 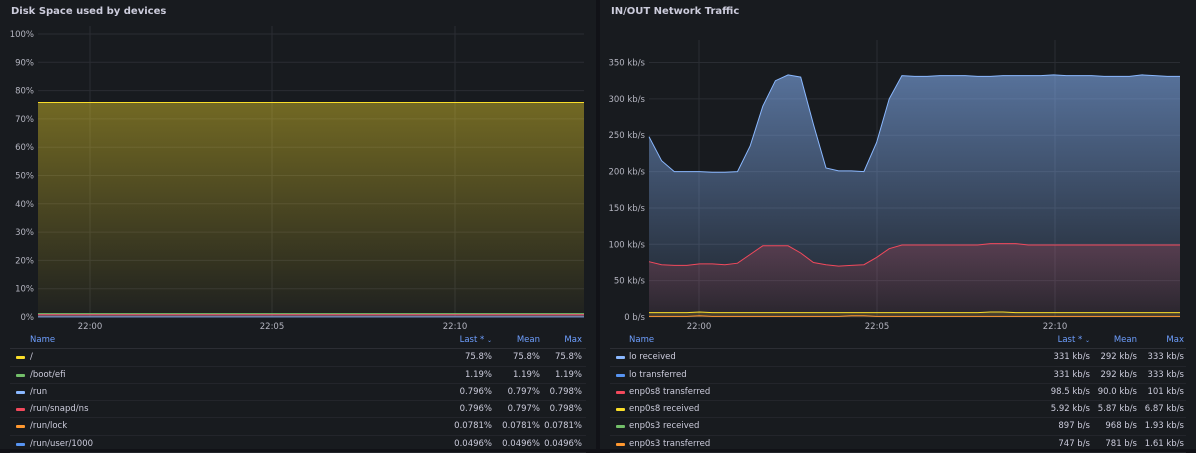 I want to click on x-tick-label: 22:00, so click(x=90, y=327).